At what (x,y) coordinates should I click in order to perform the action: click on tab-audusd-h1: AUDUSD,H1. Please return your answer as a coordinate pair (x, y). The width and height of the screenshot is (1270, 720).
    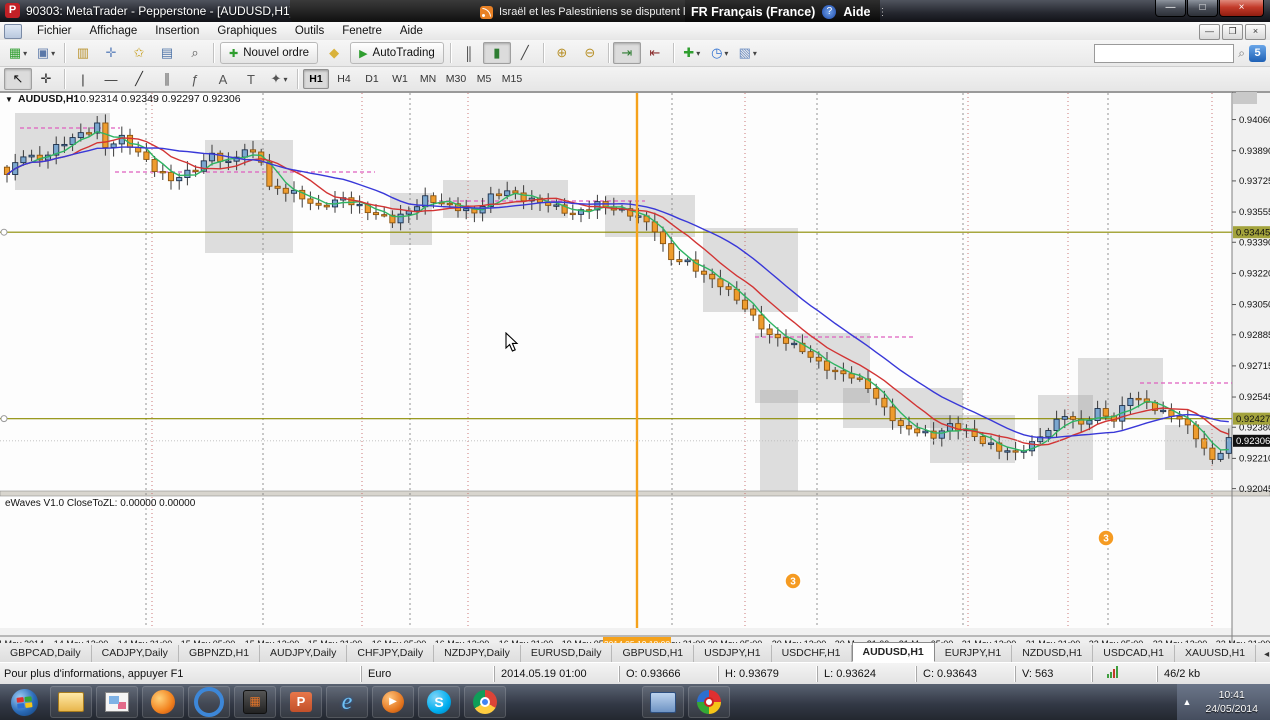
    Looking at the image, I should click on (893, 652).